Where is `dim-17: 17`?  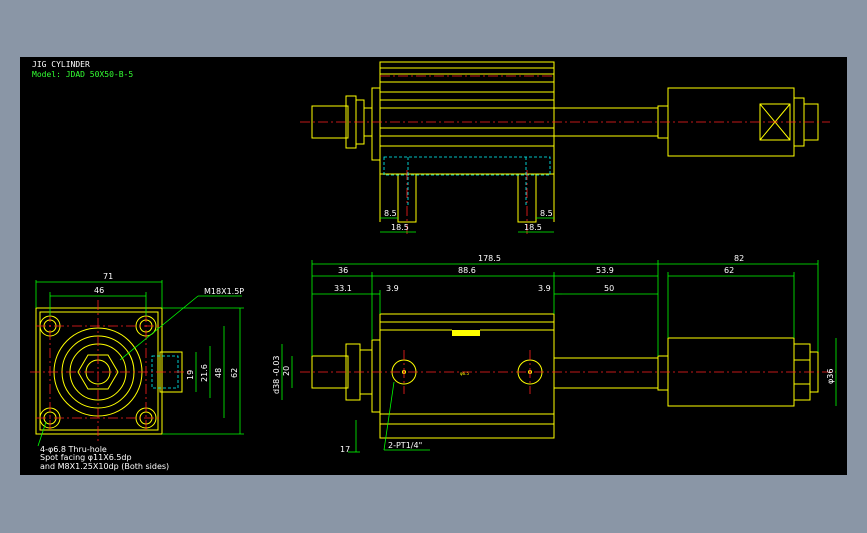 dim-17: 17 is located at coordinates (345, 449).